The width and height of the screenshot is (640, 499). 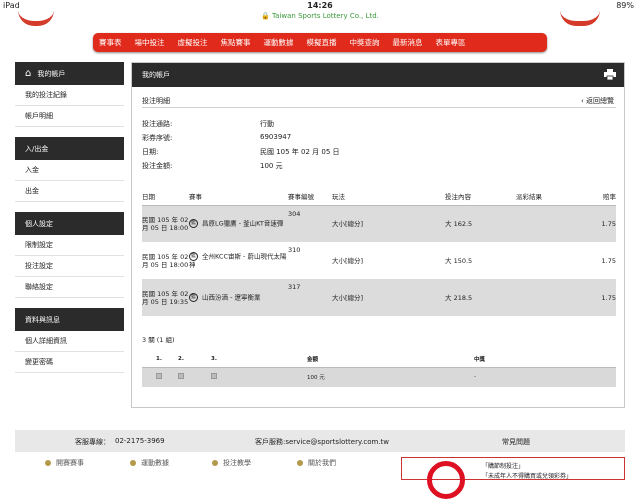 I want to click on home-icon: ⌂, so click(x=28, y=73).